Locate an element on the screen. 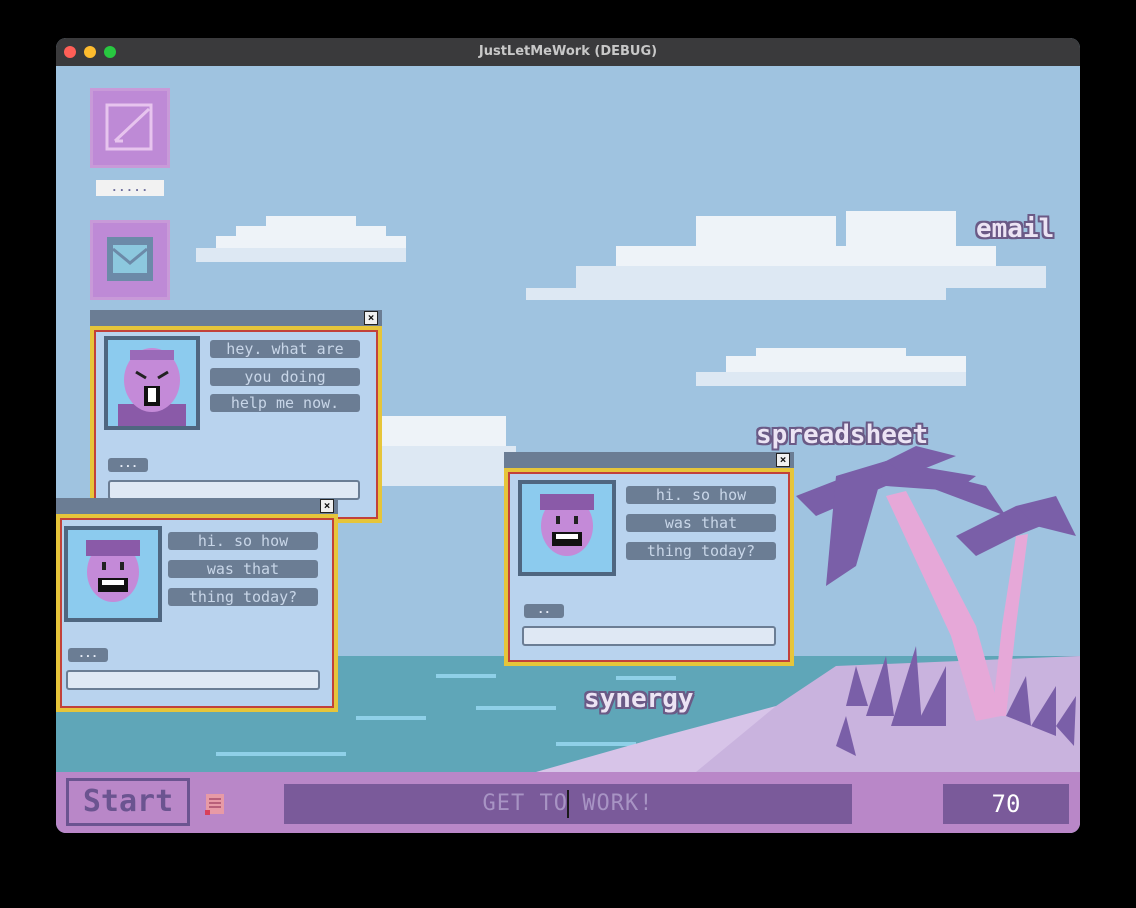 This screenshot has height=908, width=1136. floating-word-synergy: synergy is located at coordinates (639, 699).